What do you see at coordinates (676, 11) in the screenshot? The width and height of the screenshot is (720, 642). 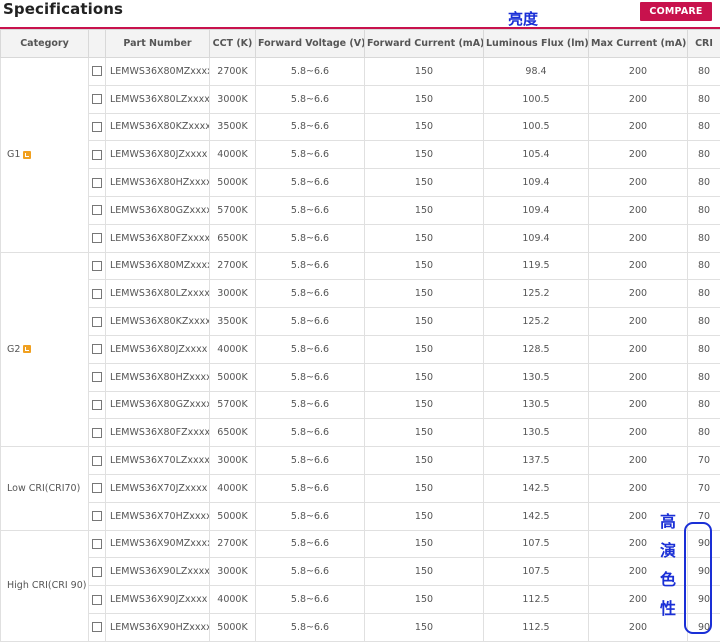 I see `compare-button: COMPARE` at bounding box center [676, 11].